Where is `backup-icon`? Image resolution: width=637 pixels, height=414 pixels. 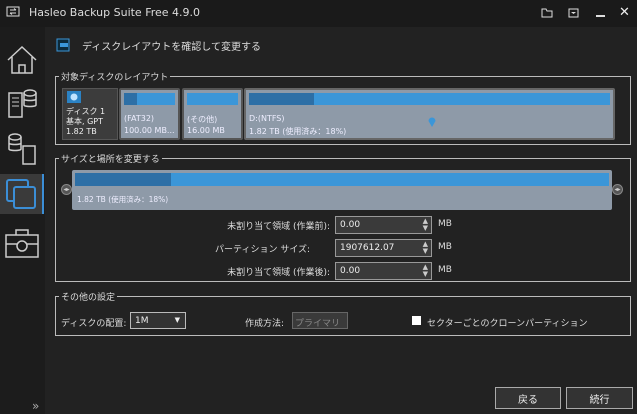
backup-icon is located at coordinates (22, 103).